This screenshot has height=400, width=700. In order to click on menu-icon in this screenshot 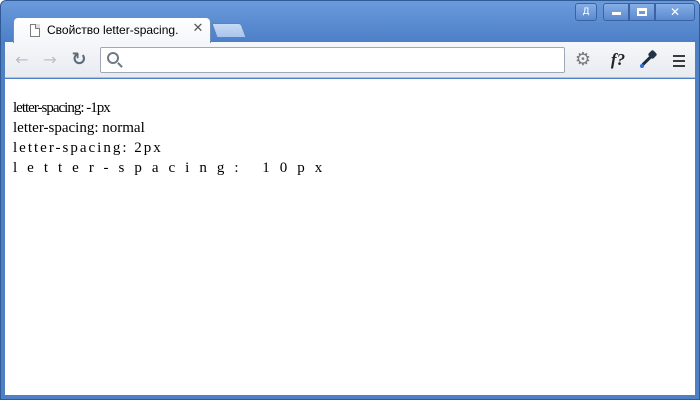, I will do `click(679, 60)`.